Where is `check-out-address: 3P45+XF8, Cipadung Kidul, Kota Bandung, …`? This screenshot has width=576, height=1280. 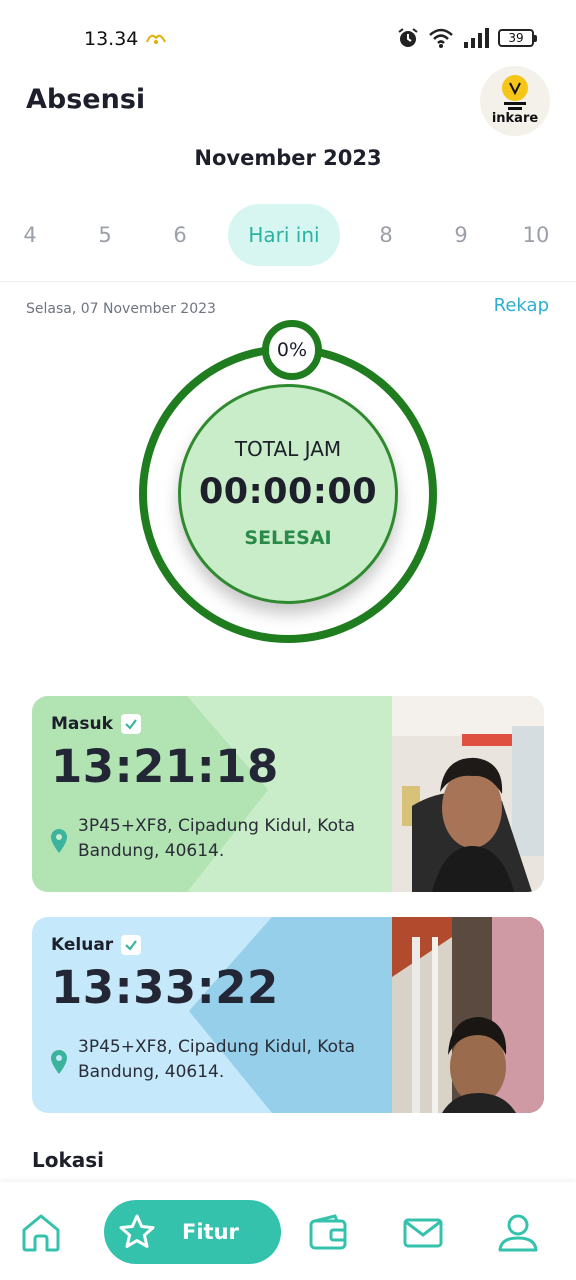 check-out-address: 3P45+XF8, Cipadung Kidul, Kota Bandung, … is located at coordinates (217, 1059).